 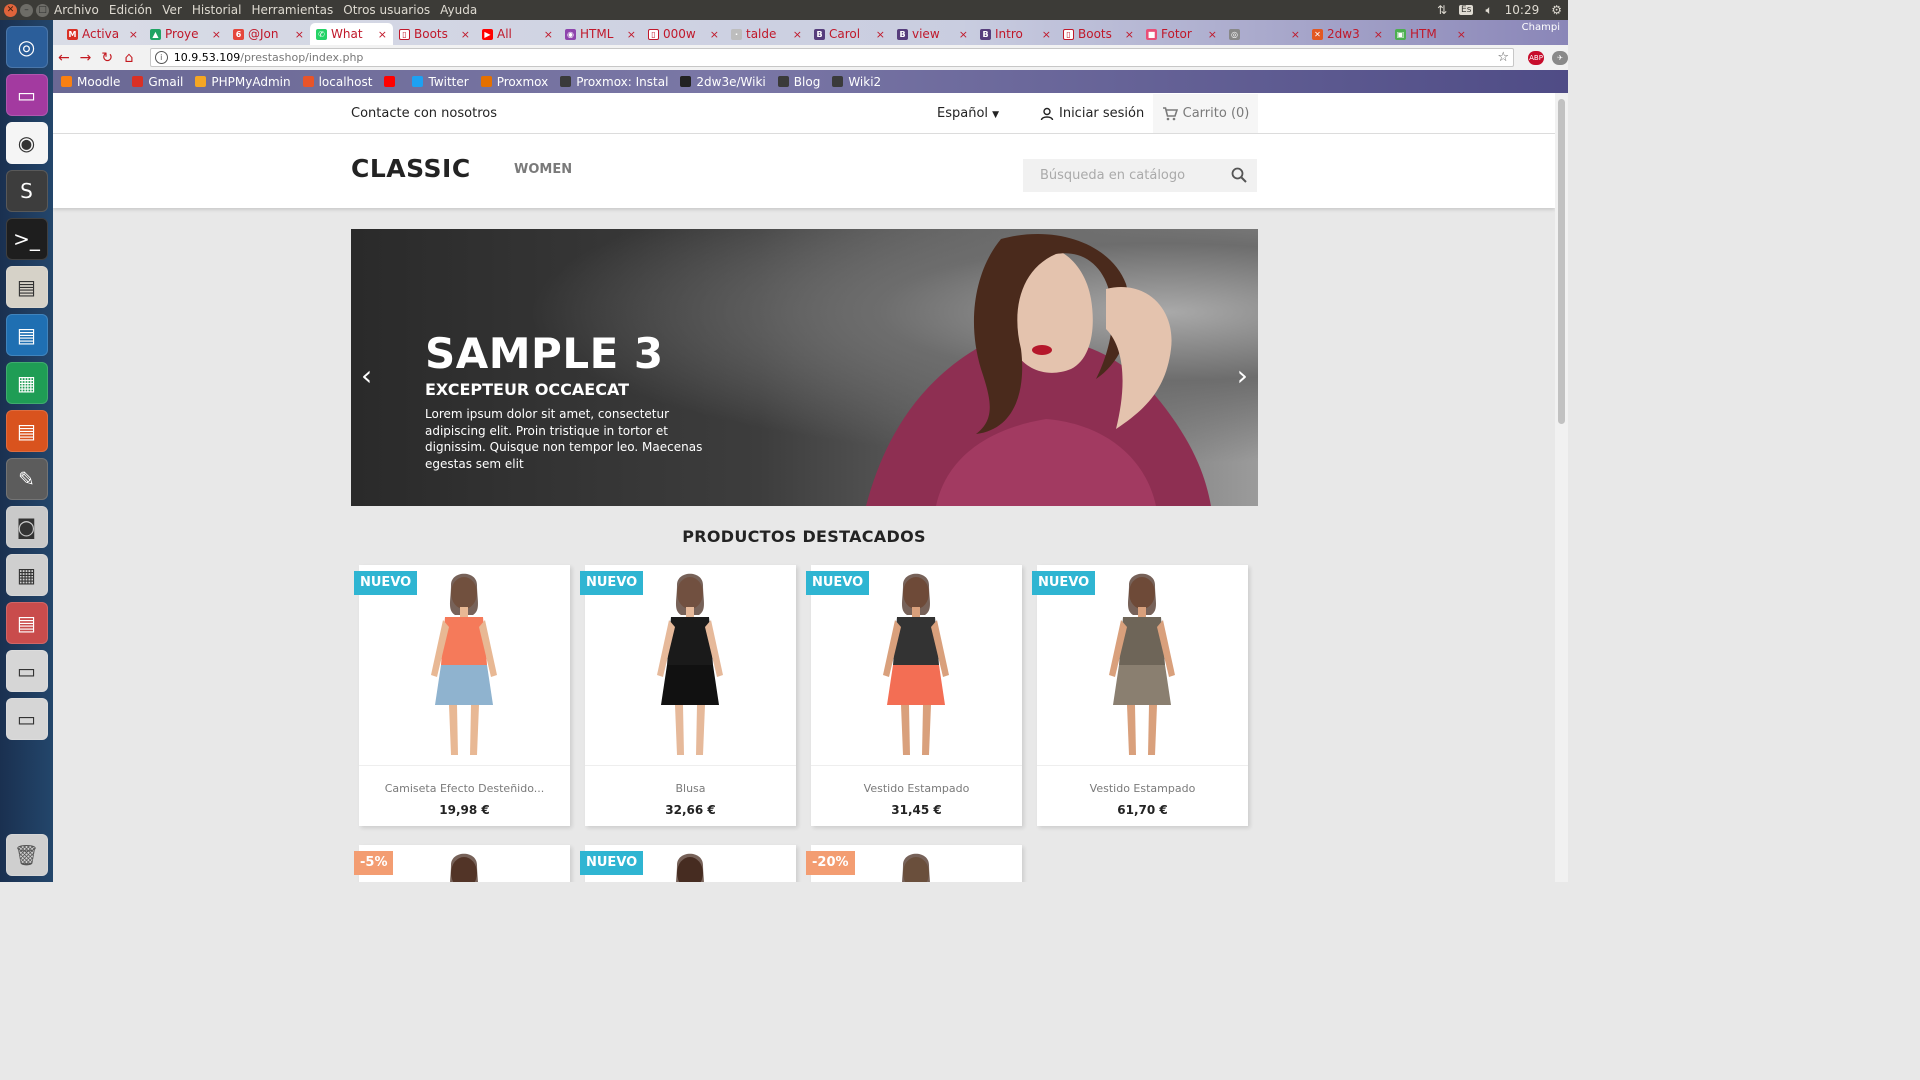 What do you see at coordinates (392, 81) in the screenshot?
I see `bookmark-item` at bounding box center [392, 81].